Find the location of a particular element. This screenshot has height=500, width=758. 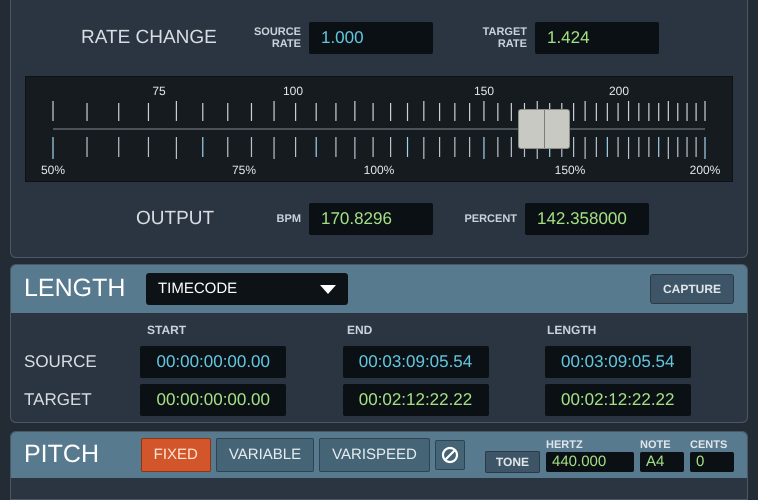

value-field: 142.358000 is located at coordinates (587, 219).